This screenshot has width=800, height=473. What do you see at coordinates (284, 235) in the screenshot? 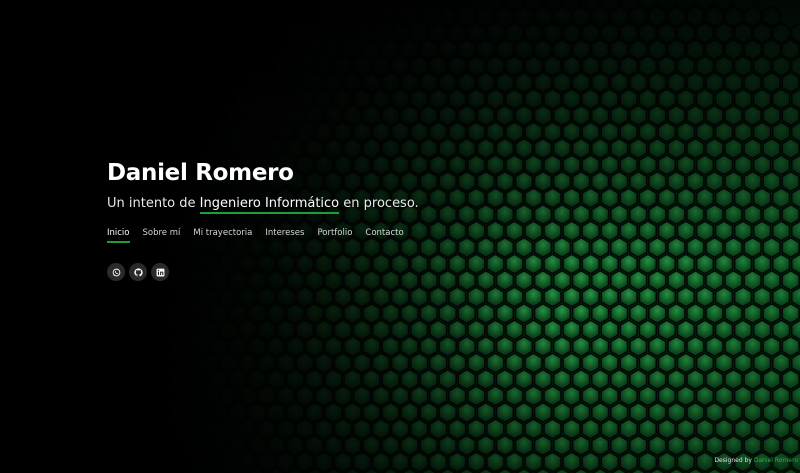
I see `nav-link-intereses: Intereses` at bounding box center [284, 235].